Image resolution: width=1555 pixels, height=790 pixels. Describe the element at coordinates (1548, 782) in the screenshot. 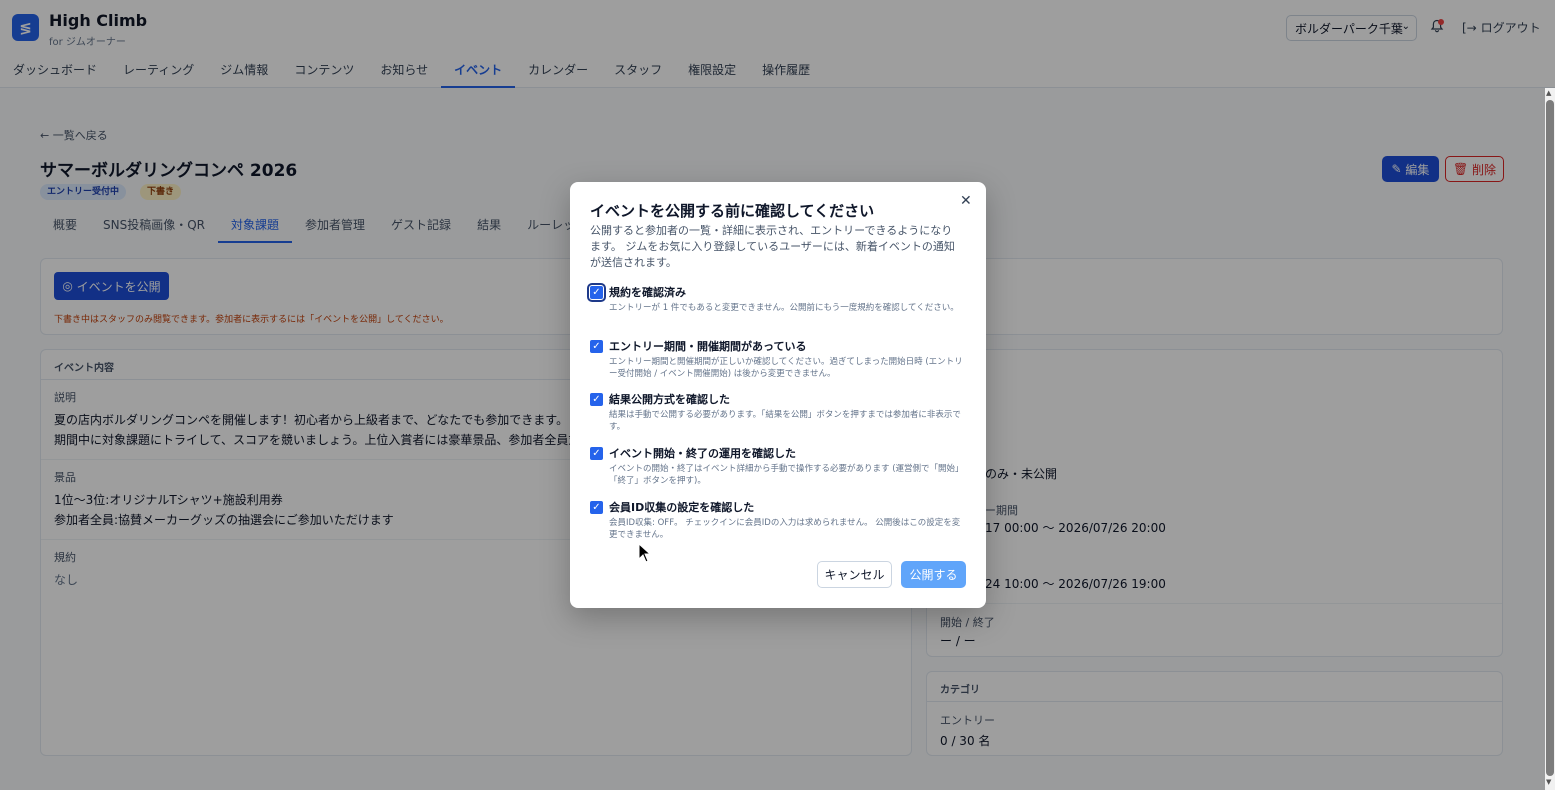

I see `scroll-down-icon: ▼` at that location.